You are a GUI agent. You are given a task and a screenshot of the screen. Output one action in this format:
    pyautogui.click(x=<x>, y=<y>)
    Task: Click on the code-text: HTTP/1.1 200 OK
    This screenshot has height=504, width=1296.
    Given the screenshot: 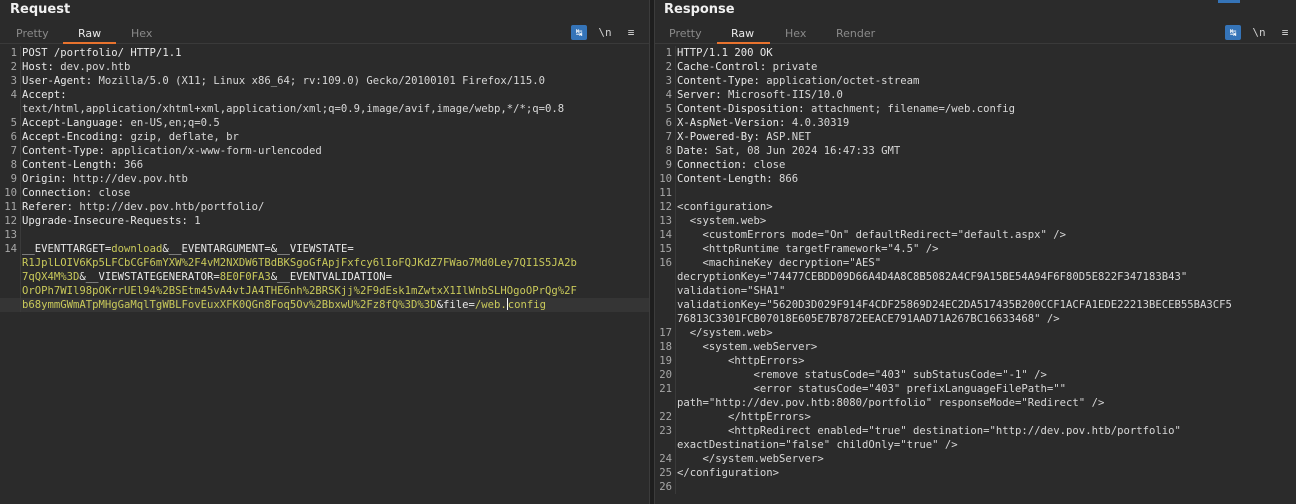 What is the action you would take?
    pyautogui.click(x=985, y=53)
    